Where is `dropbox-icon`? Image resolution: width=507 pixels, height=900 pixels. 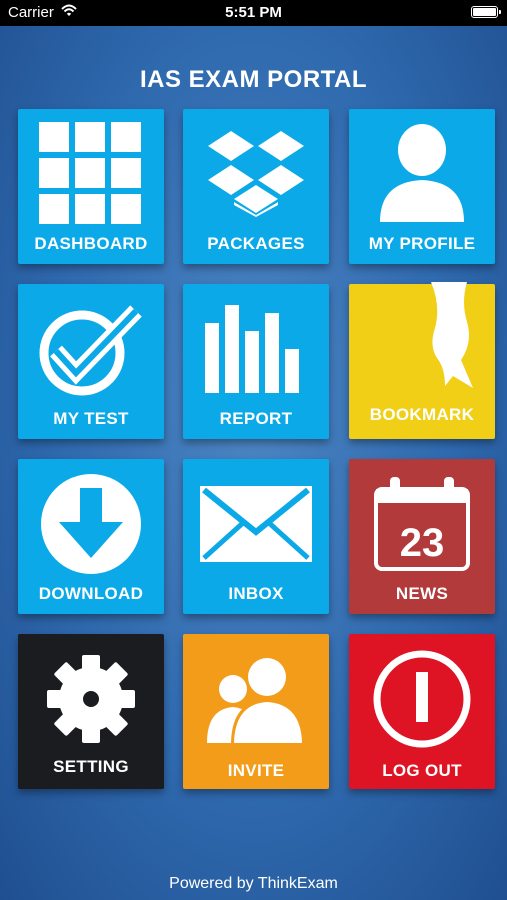 dropbox-icon is located at coordinates (256, 174).